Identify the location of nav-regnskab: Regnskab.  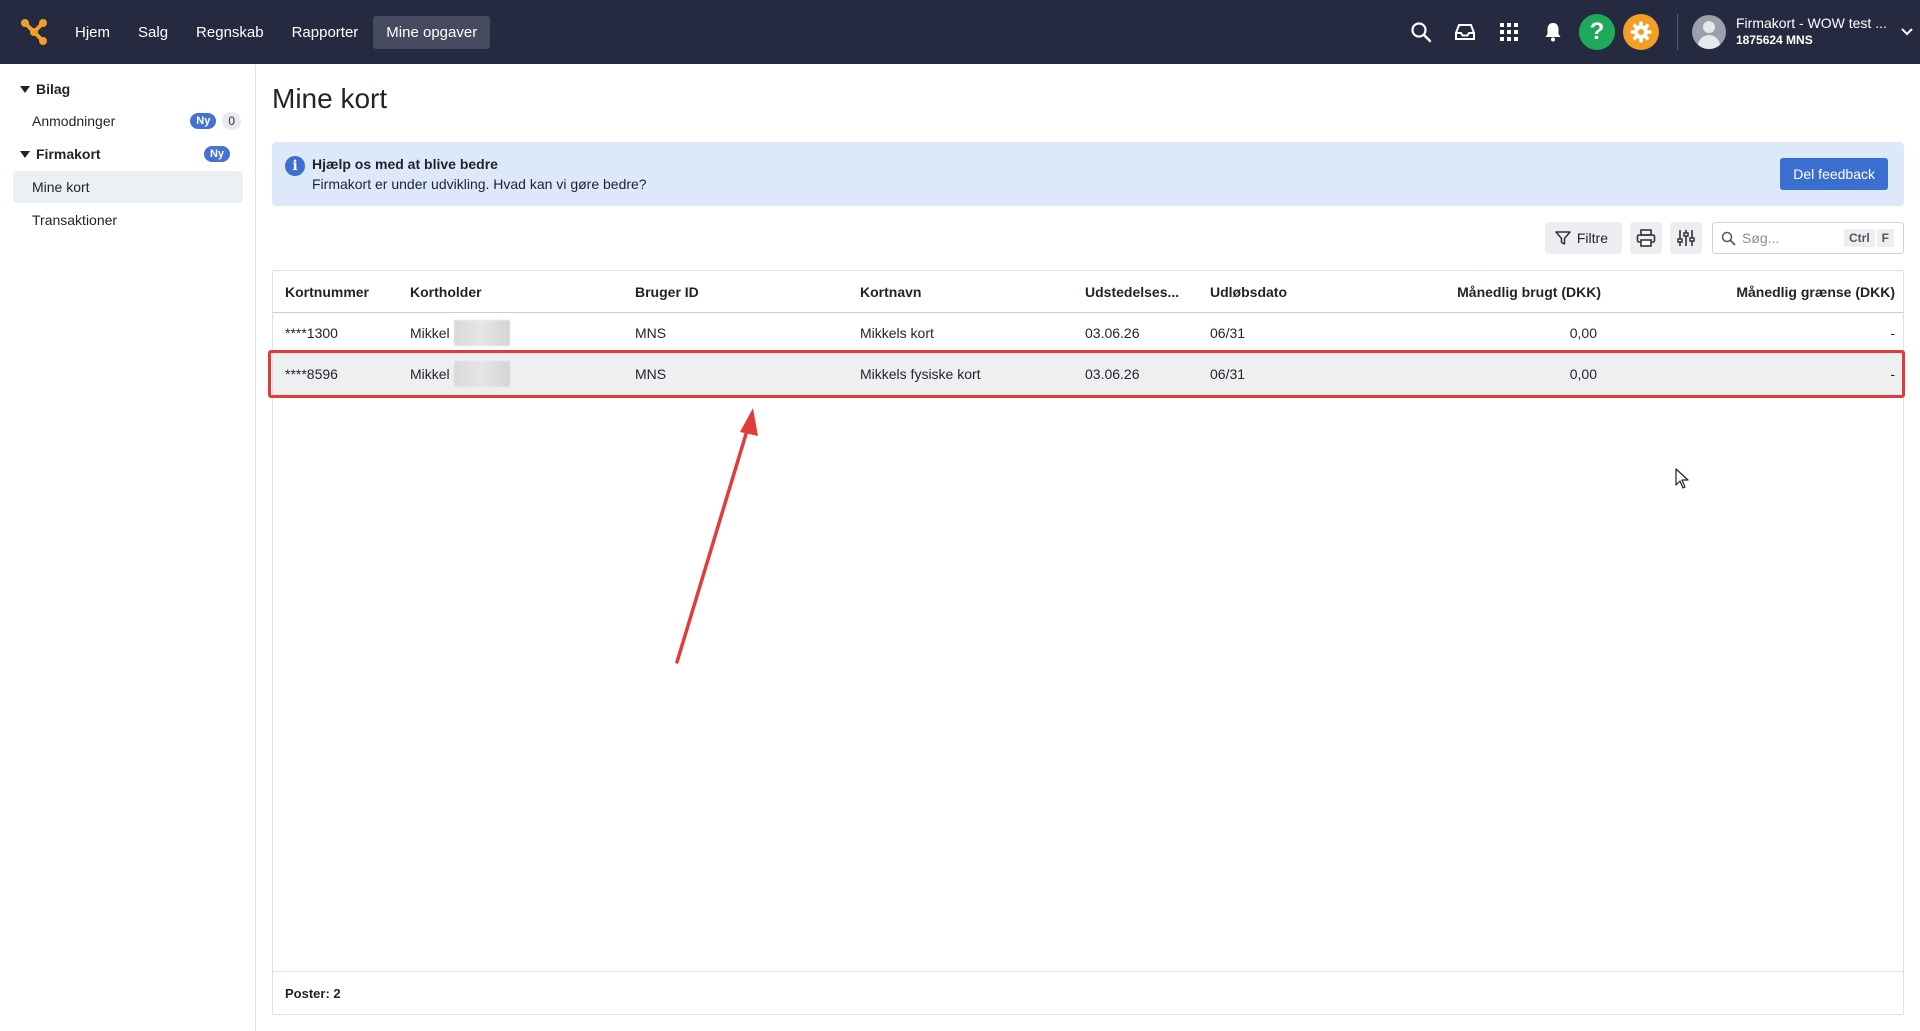
(230, 32).